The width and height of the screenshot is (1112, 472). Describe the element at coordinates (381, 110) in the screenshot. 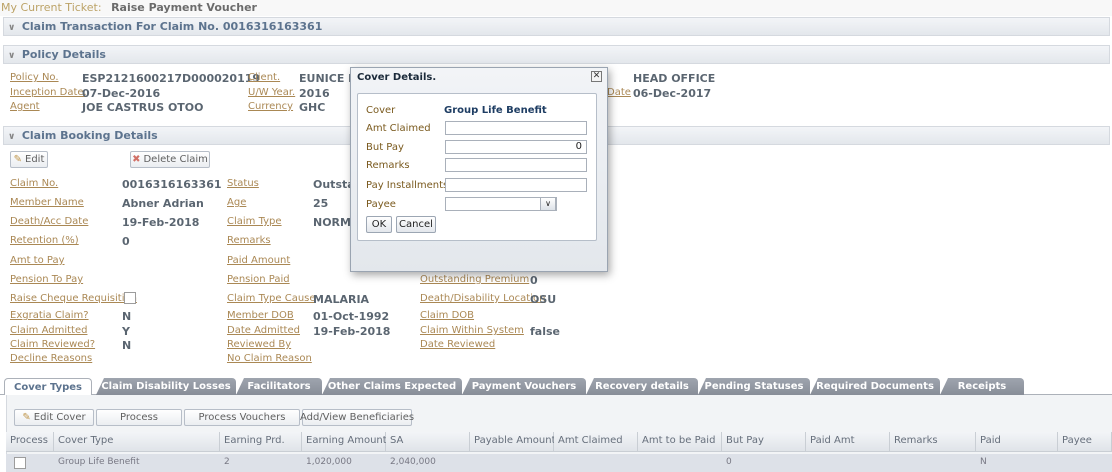

I see `cover-label: Cover` at that location.